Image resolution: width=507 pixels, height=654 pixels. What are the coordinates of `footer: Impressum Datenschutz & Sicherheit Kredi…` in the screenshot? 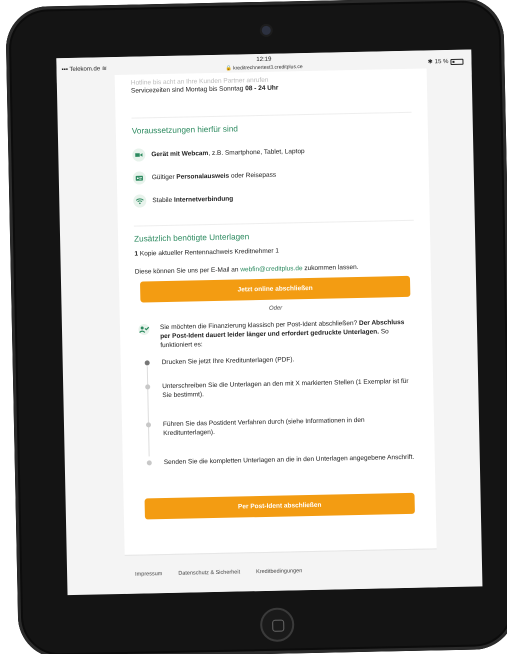 It's located at (281, 571).